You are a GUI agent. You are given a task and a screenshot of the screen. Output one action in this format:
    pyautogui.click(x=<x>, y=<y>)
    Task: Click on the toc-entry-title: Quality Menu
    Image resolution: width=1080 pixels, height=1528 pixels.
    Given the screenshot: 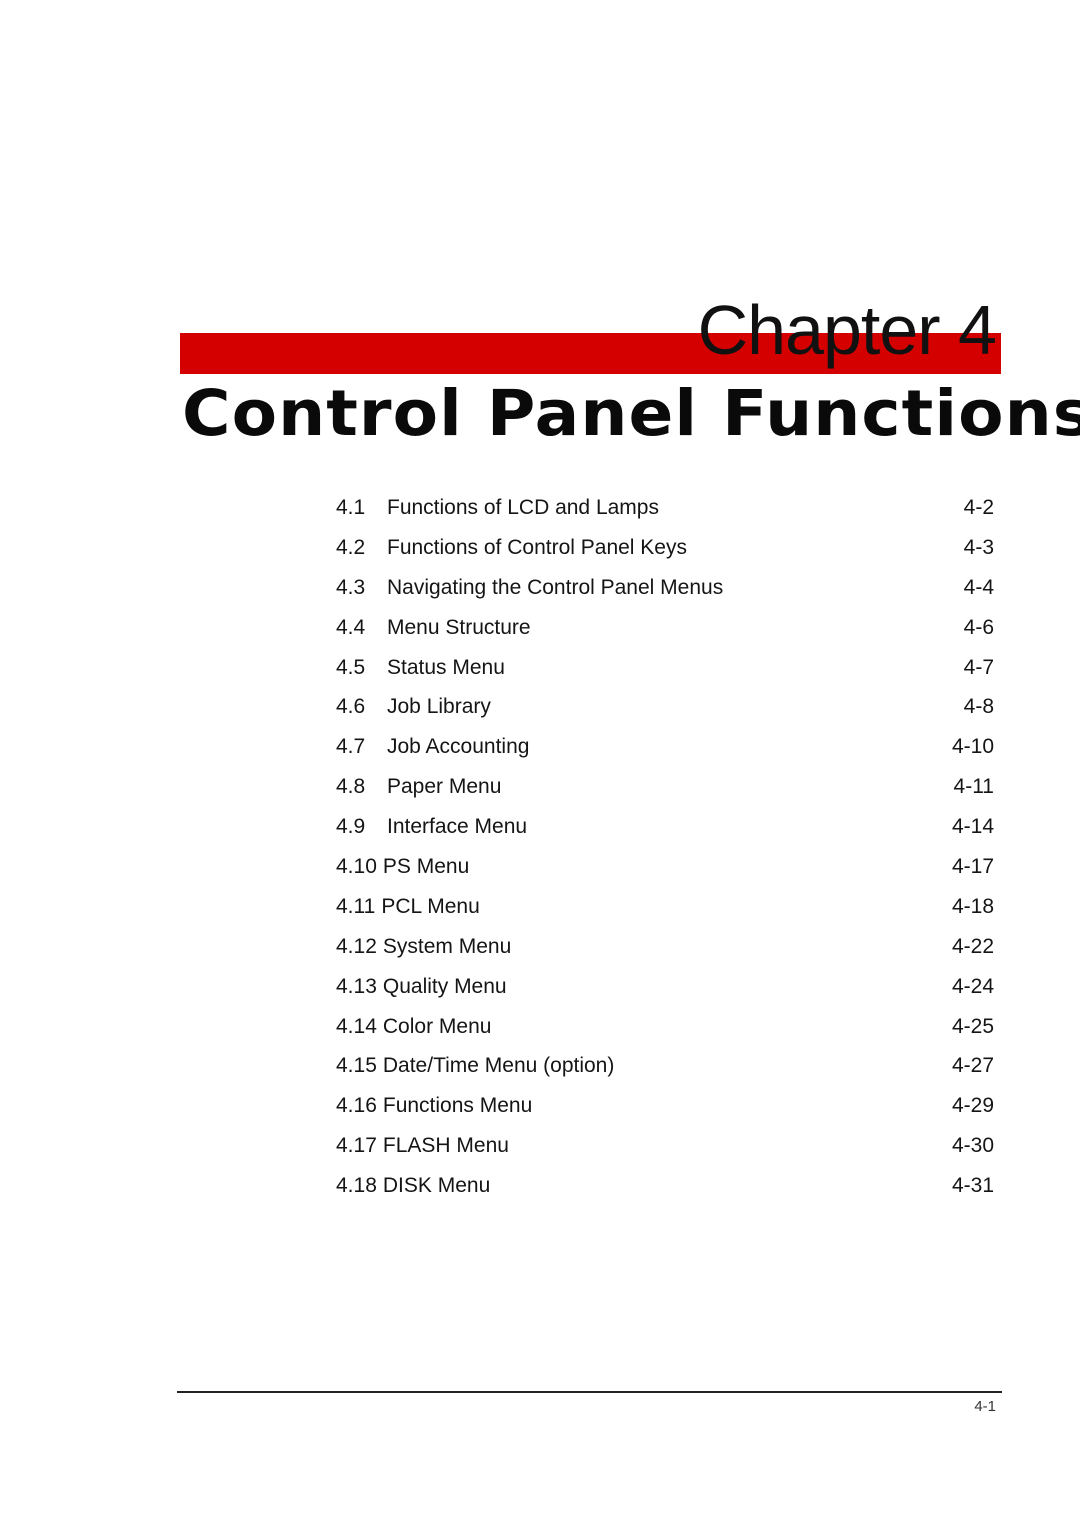 What is the action you would take?
    pyautogui.click(x=444, y=986)
    